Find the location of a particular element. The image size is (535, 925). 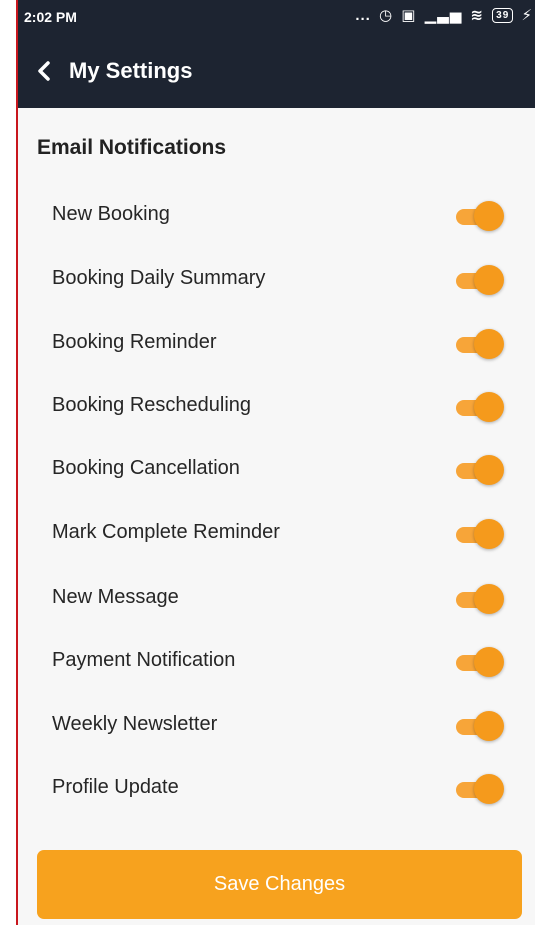

wifi-icon: ≋ is located at coordinates (477, 15).